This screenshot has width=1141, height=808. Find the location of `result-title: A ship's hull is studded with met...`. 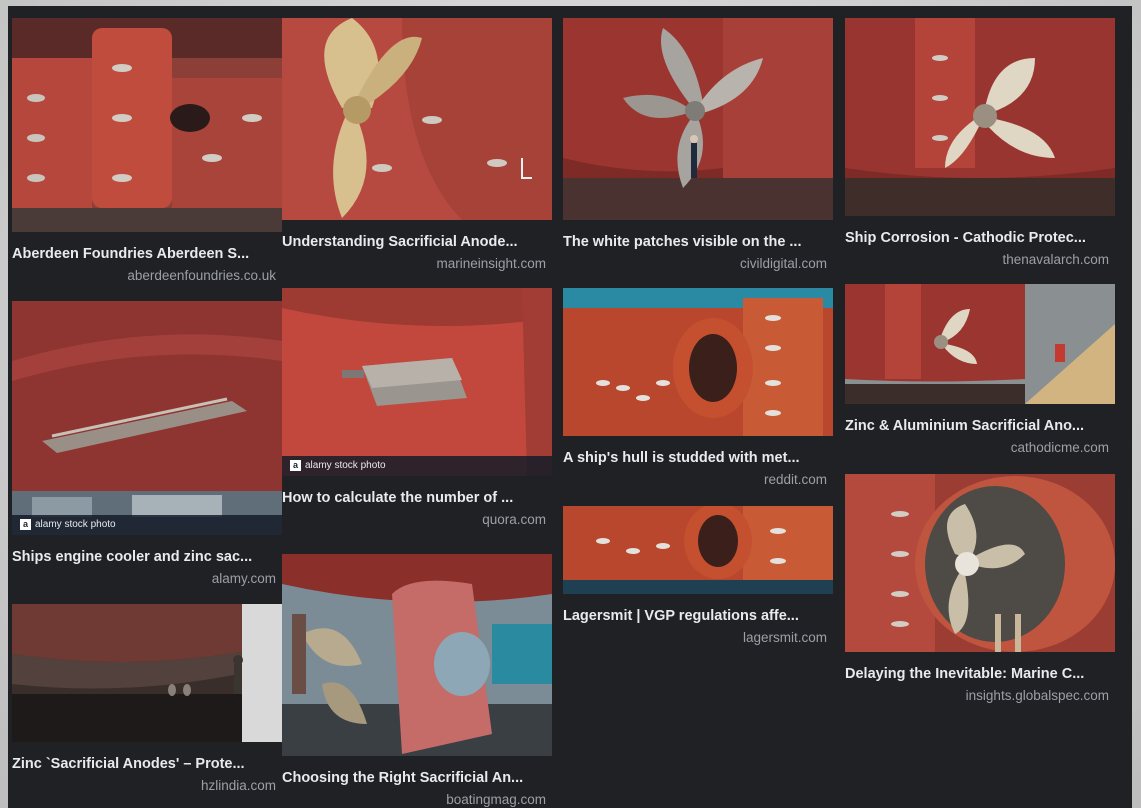

result-title: A ship's hull is studded with met... is located at coordinates (698, 458).